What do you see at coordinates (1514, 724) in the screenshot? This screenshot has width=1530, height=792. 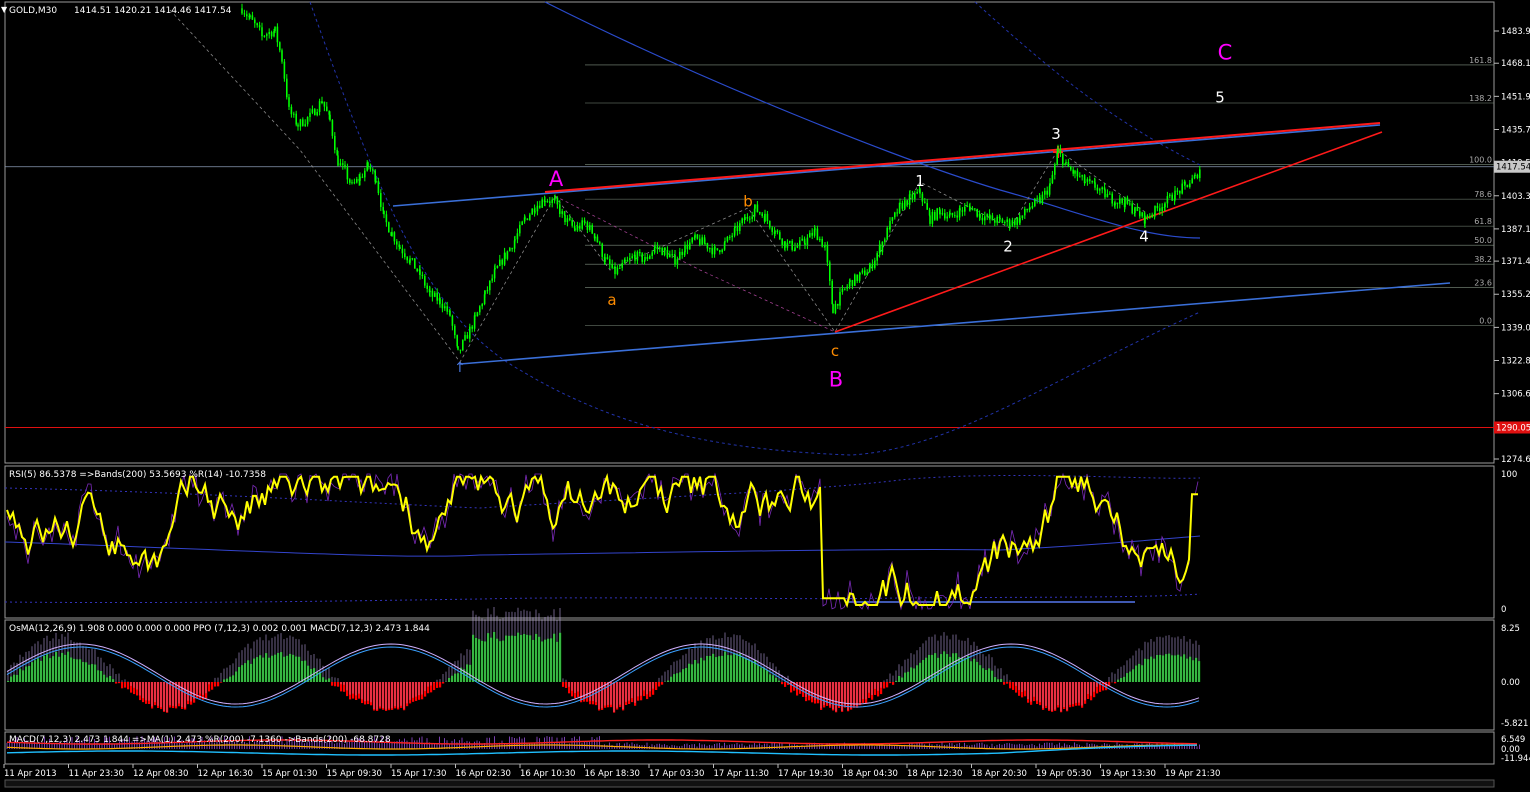 I see `osma-tick-label: -5.821` at bounding box center [1514, 724].